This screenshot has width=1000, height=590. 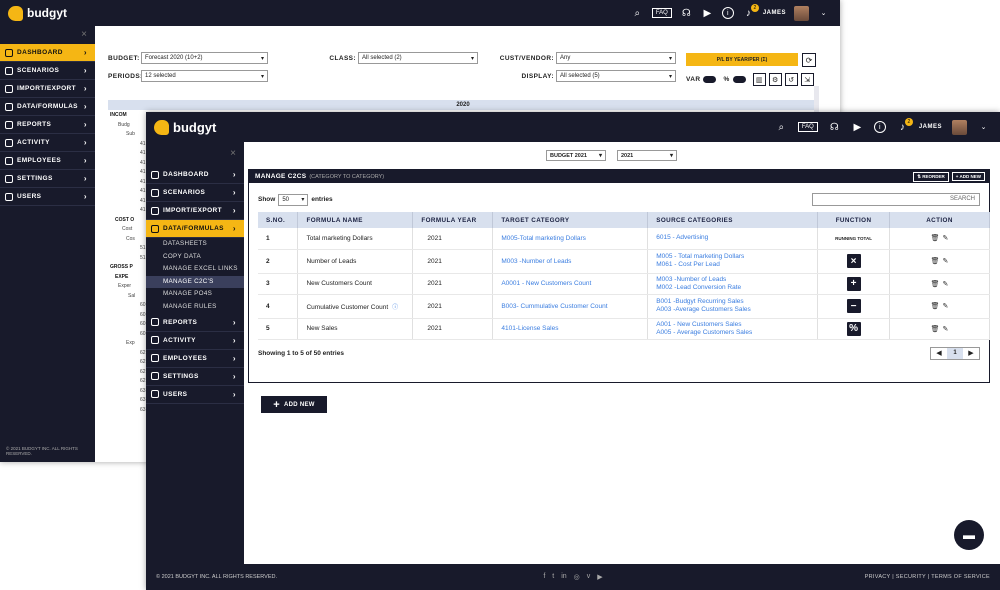 I want to click on column-header: TARGET CATEGORY, so click(x=570, y=220).